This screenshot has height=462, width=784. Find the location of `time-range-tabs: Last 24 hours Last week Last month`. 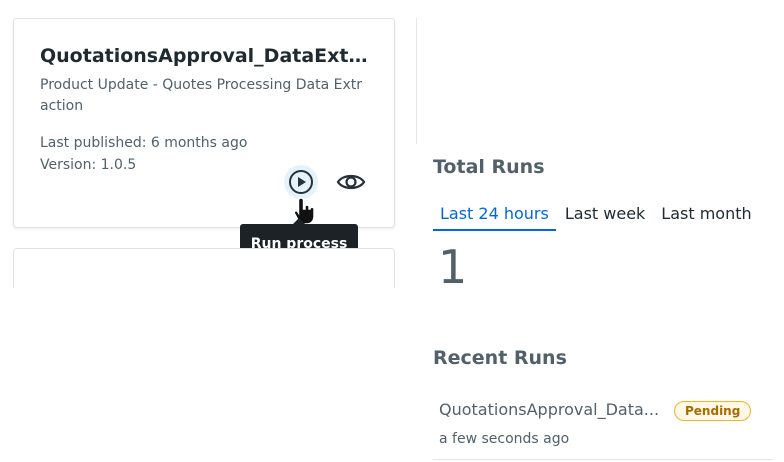

time-range-tabs: Last 24 hours Last week Last month is located at coordinates (596, 217).